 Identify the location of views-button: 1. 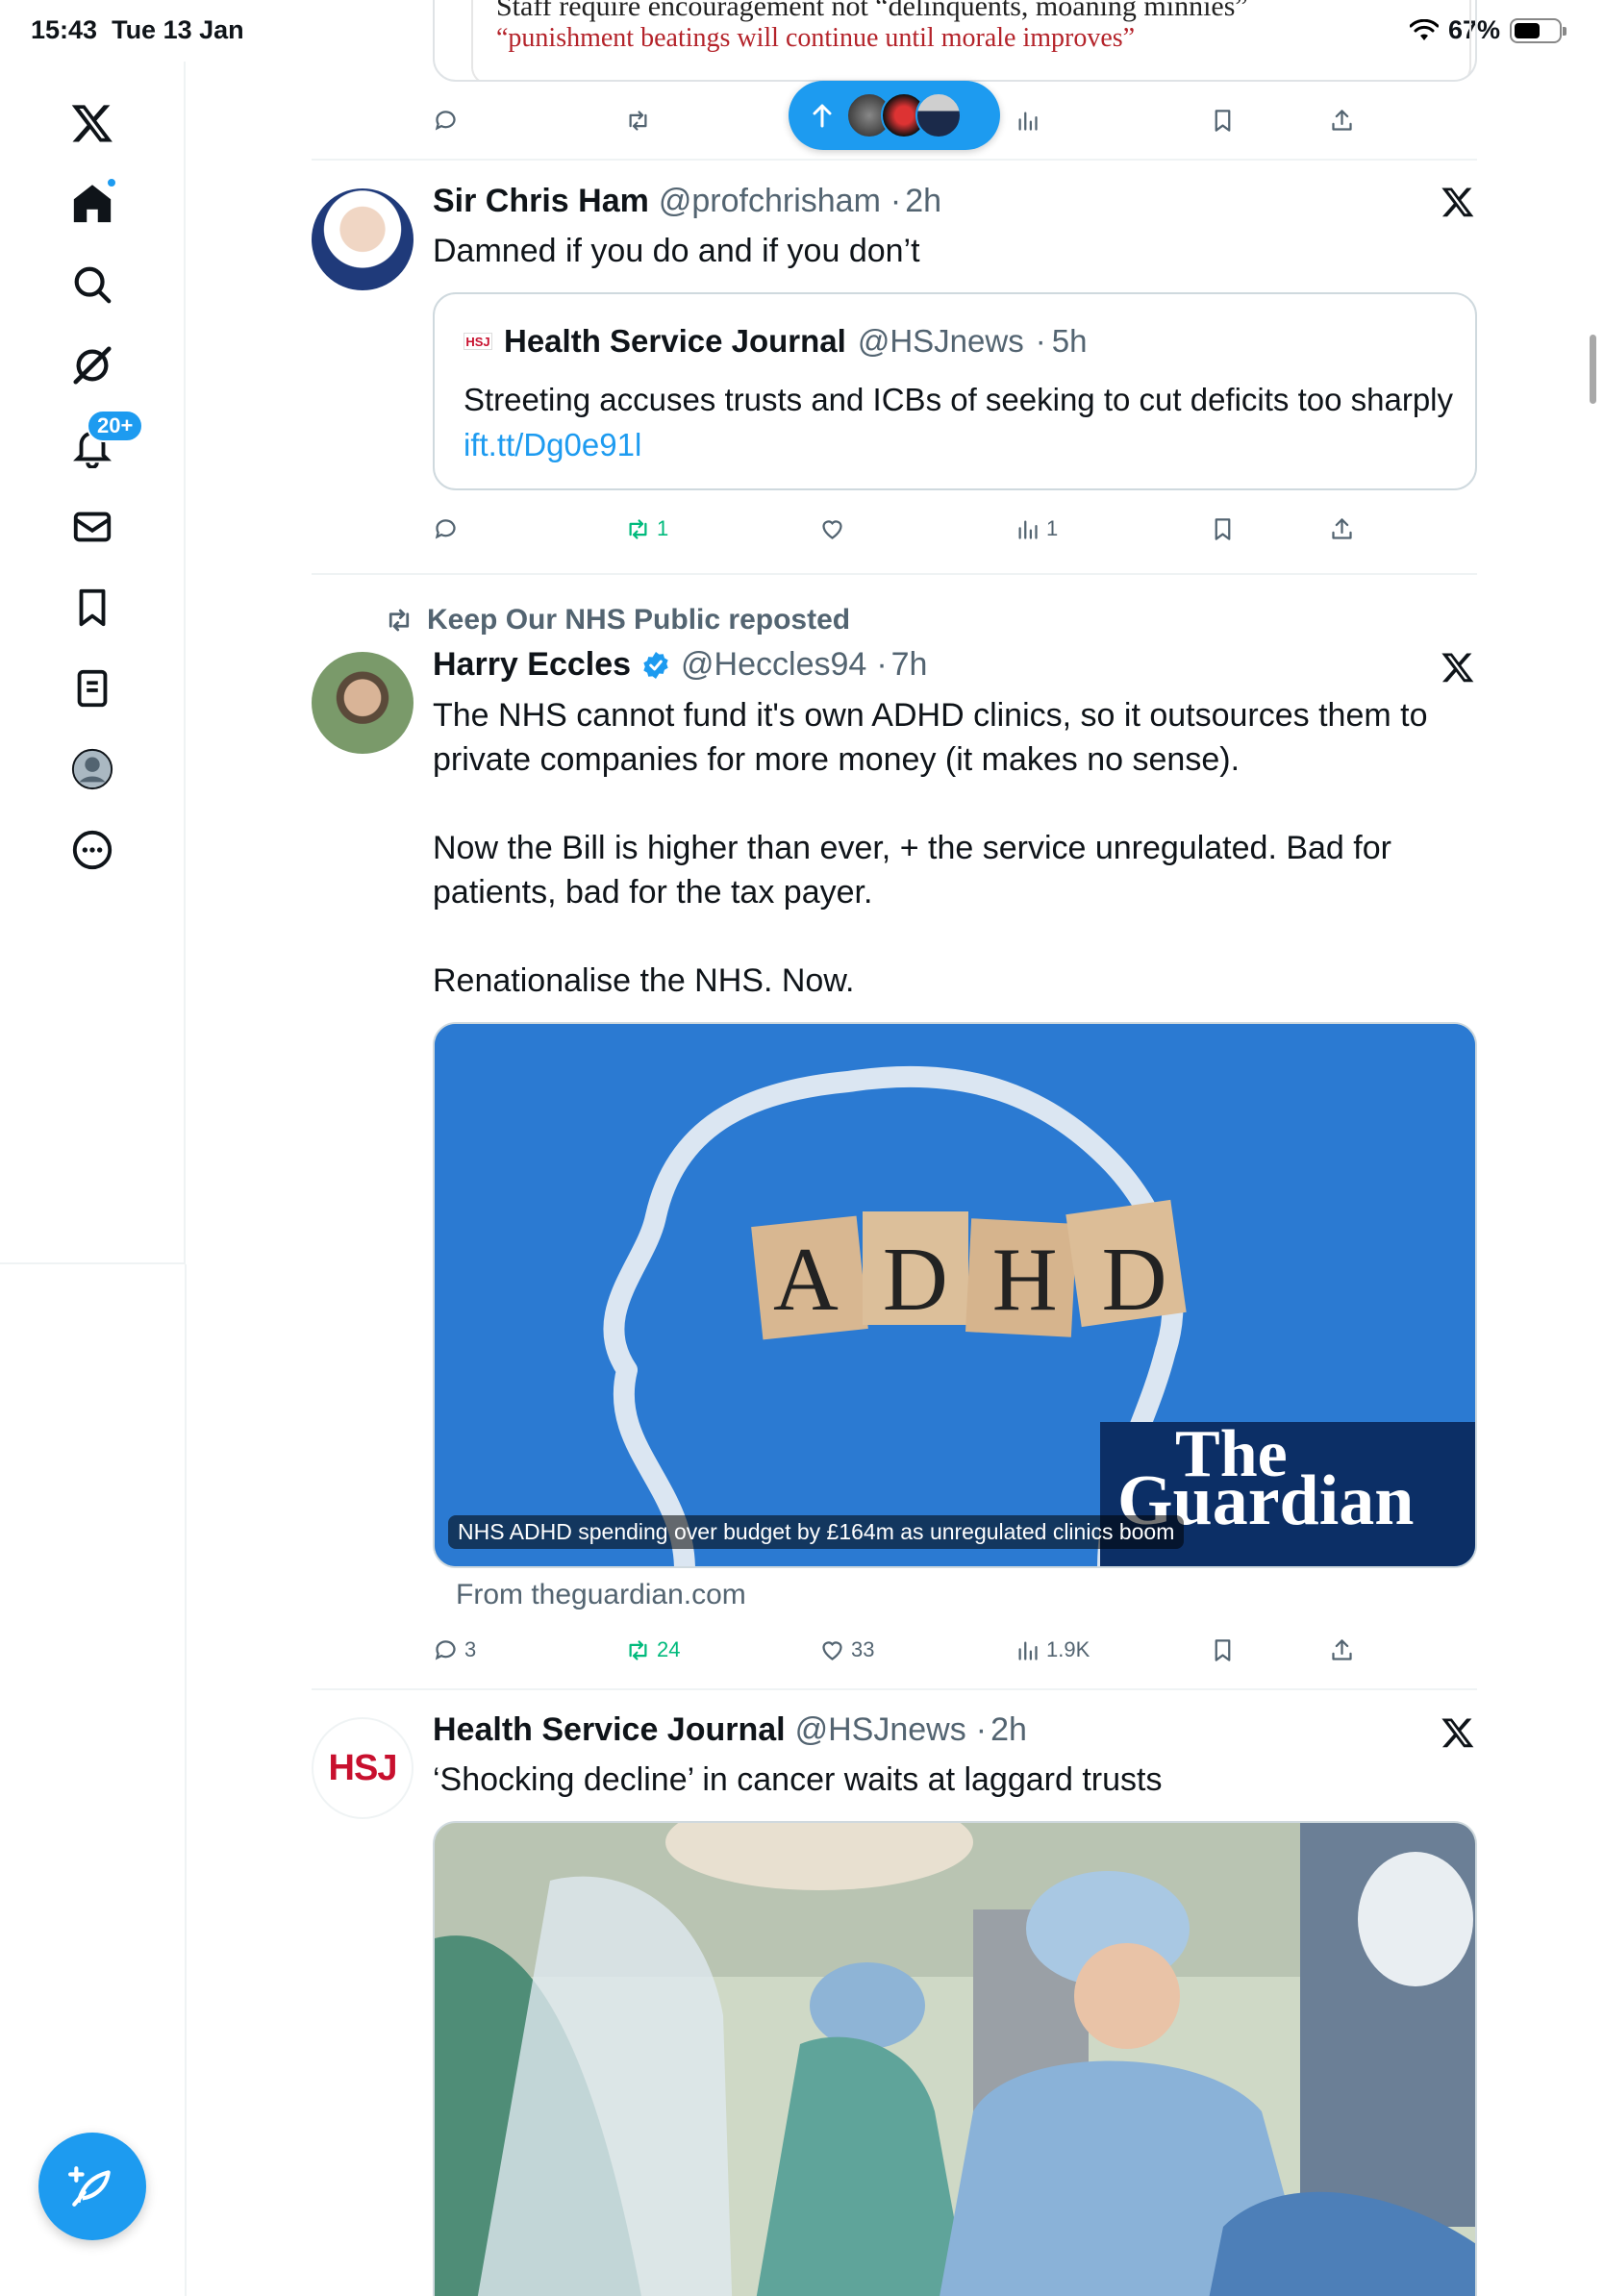
(1036, 529).